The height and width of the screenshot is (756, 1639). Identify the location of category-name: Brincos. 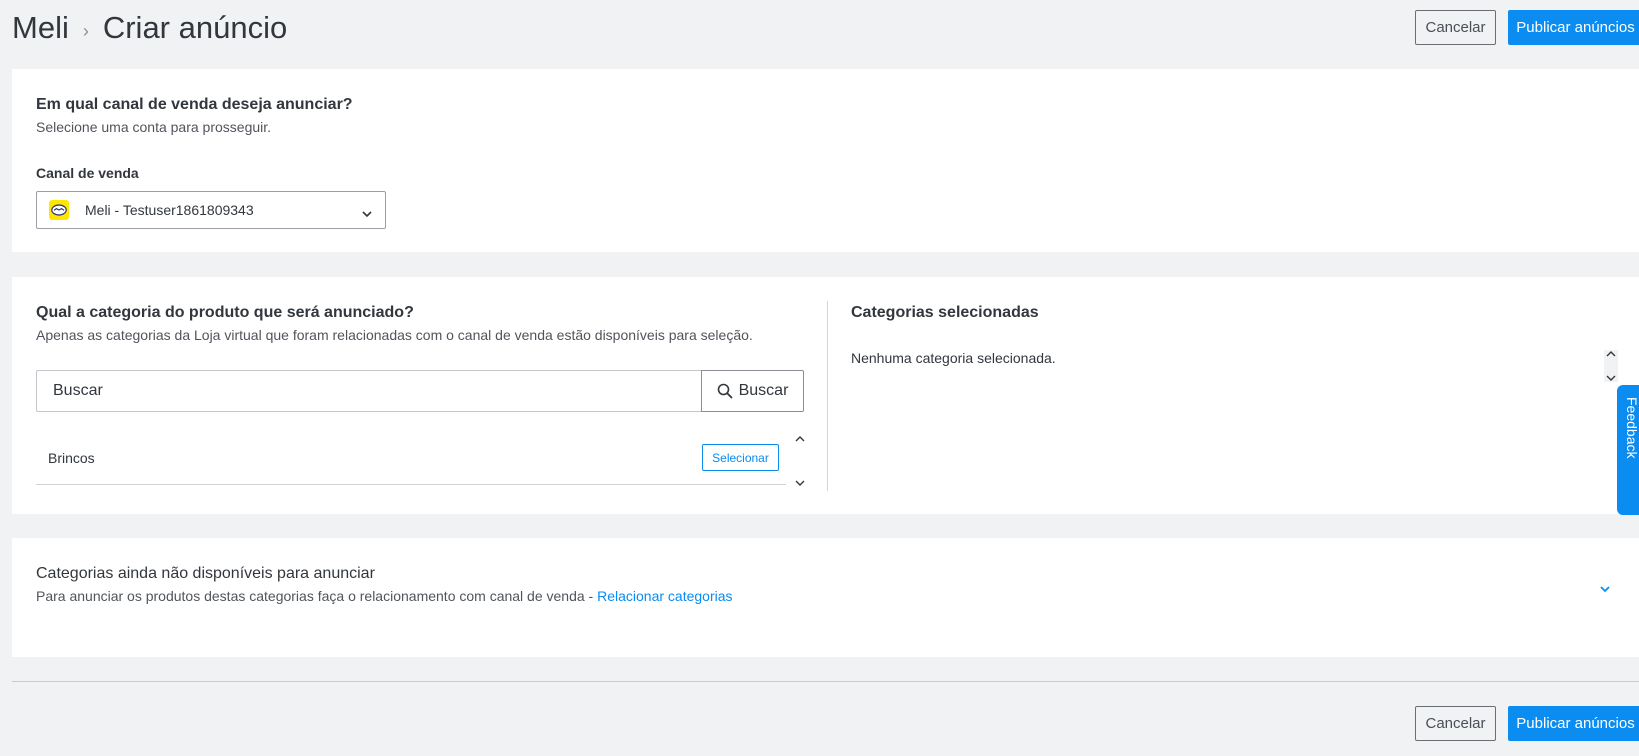
(71, 458).